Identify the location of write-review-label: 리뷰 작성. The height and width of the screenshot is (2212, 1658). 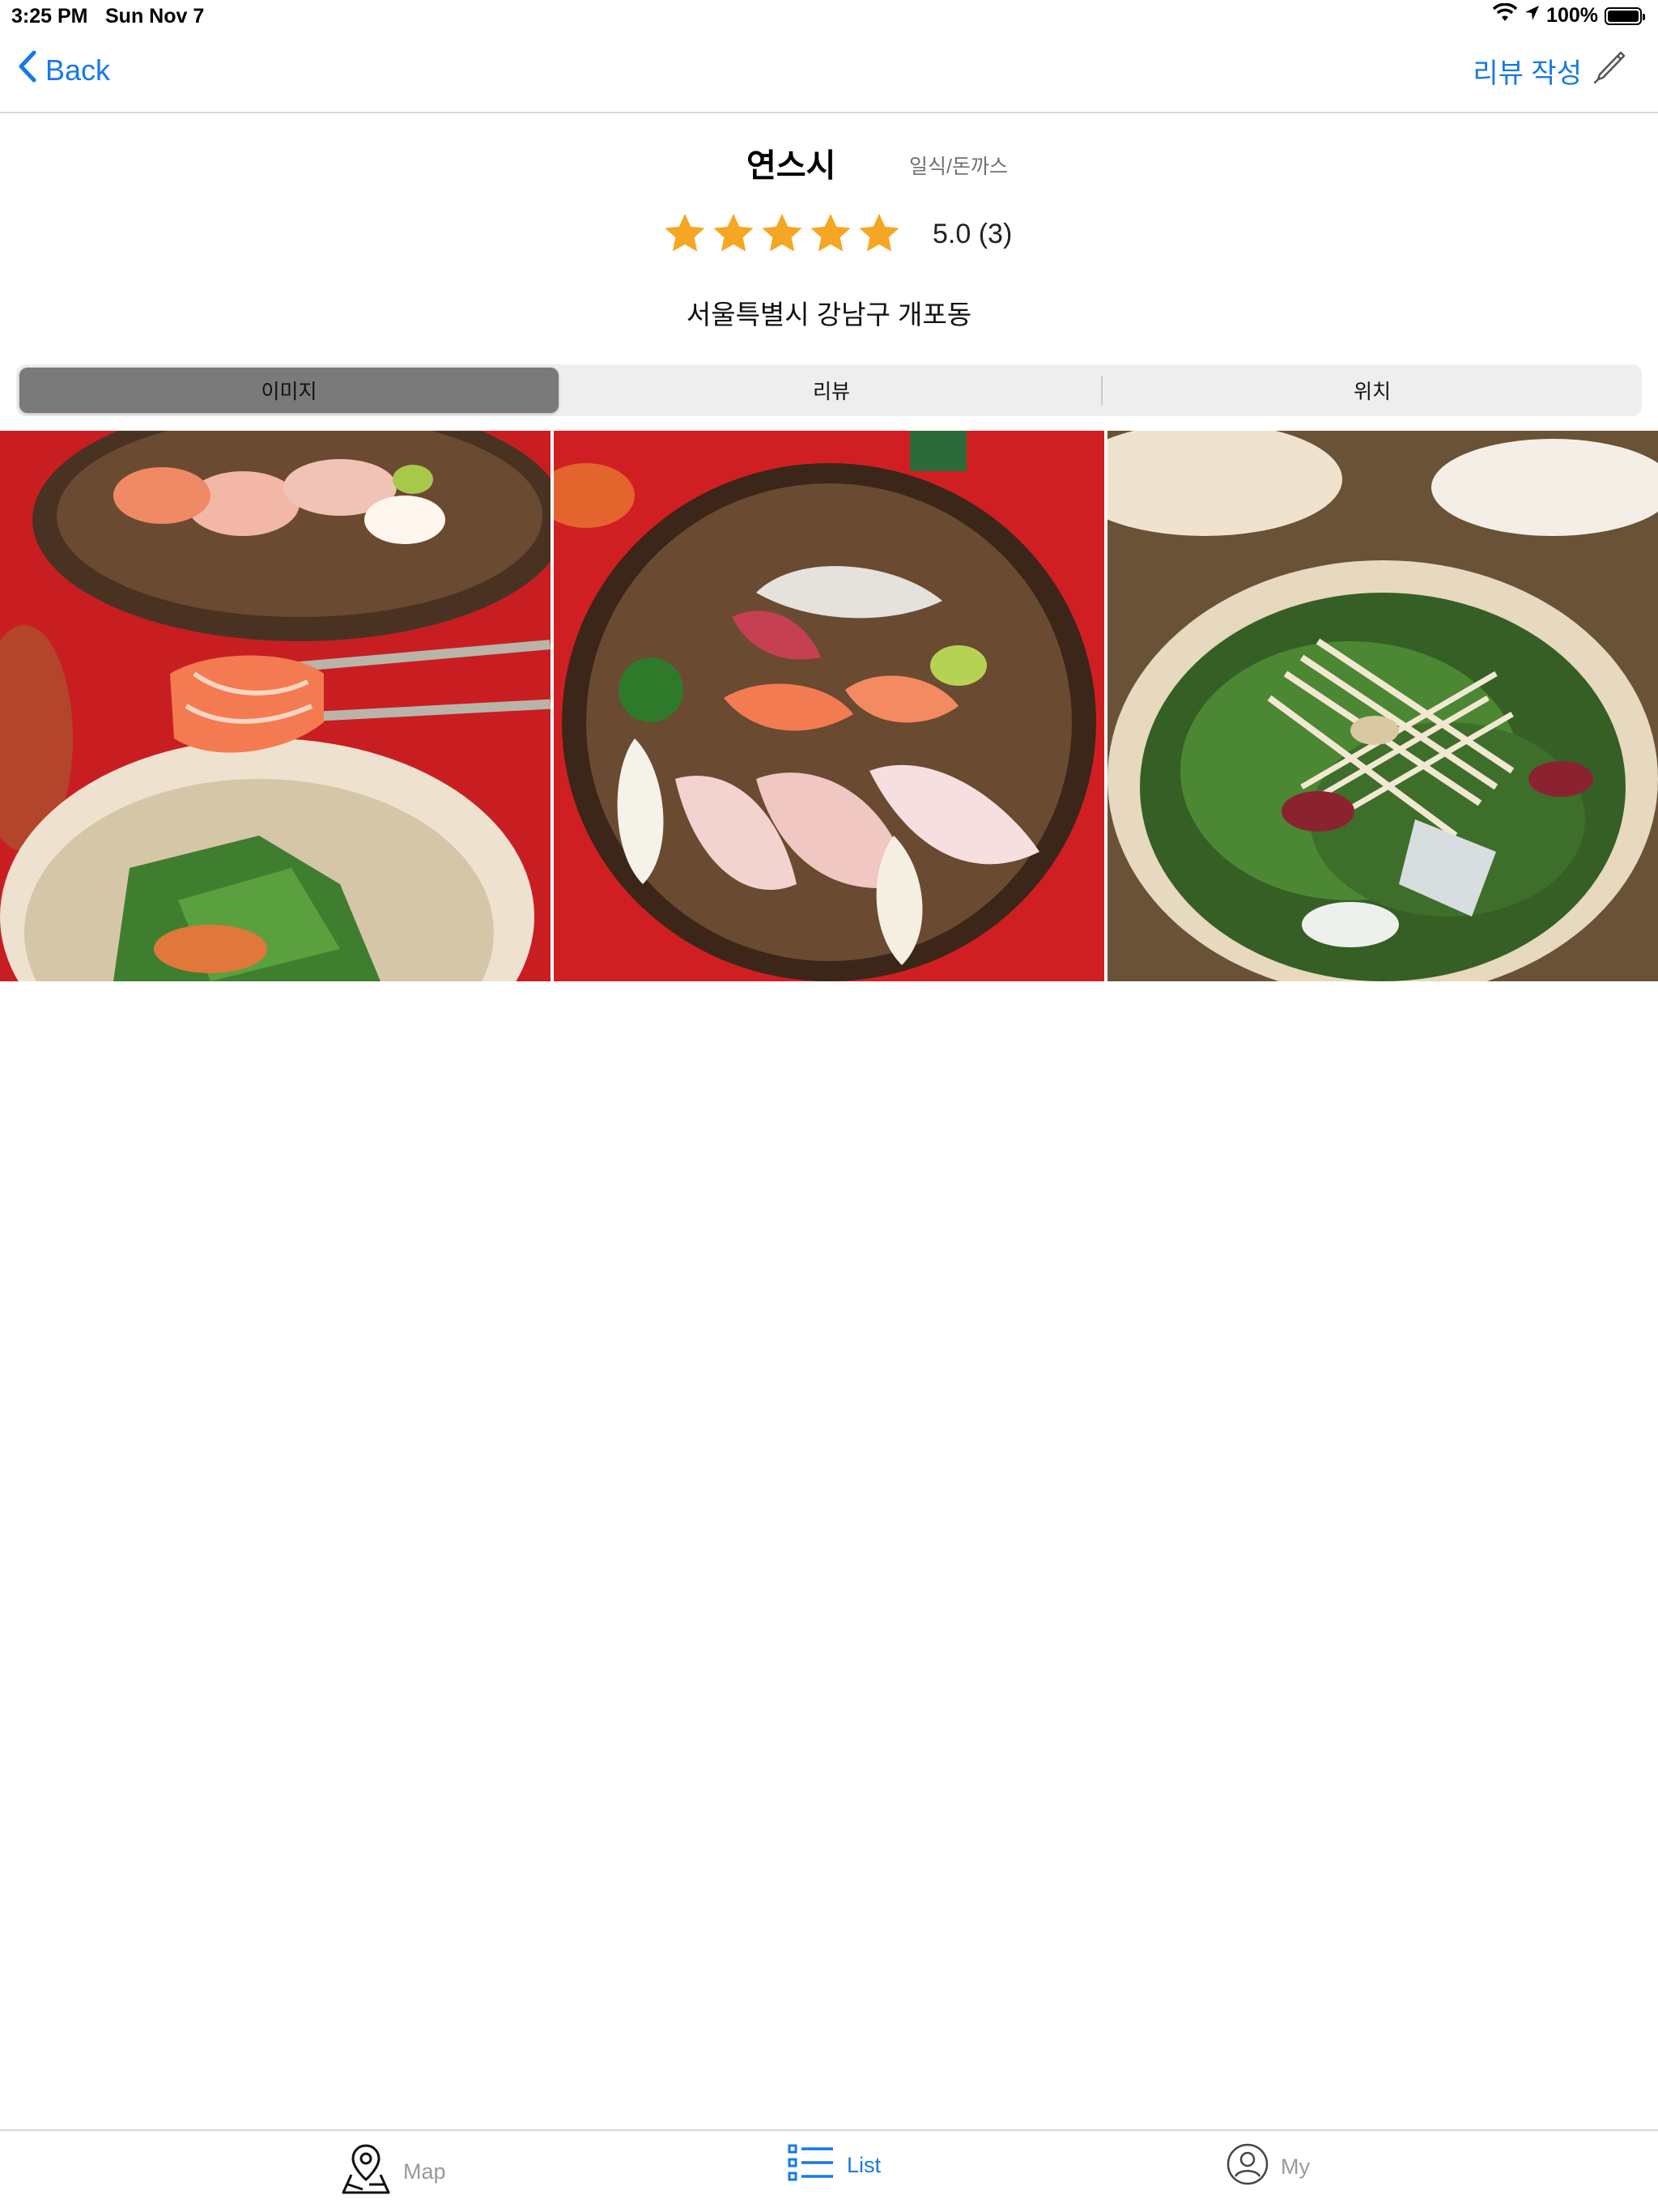
(1527, 74).